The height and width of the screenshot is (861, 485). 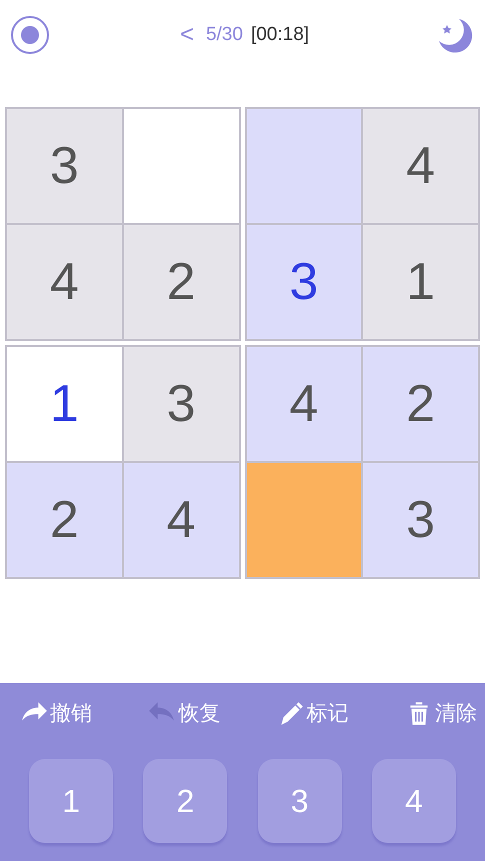 I want to click on record-icon, so click(x=30, y=35).